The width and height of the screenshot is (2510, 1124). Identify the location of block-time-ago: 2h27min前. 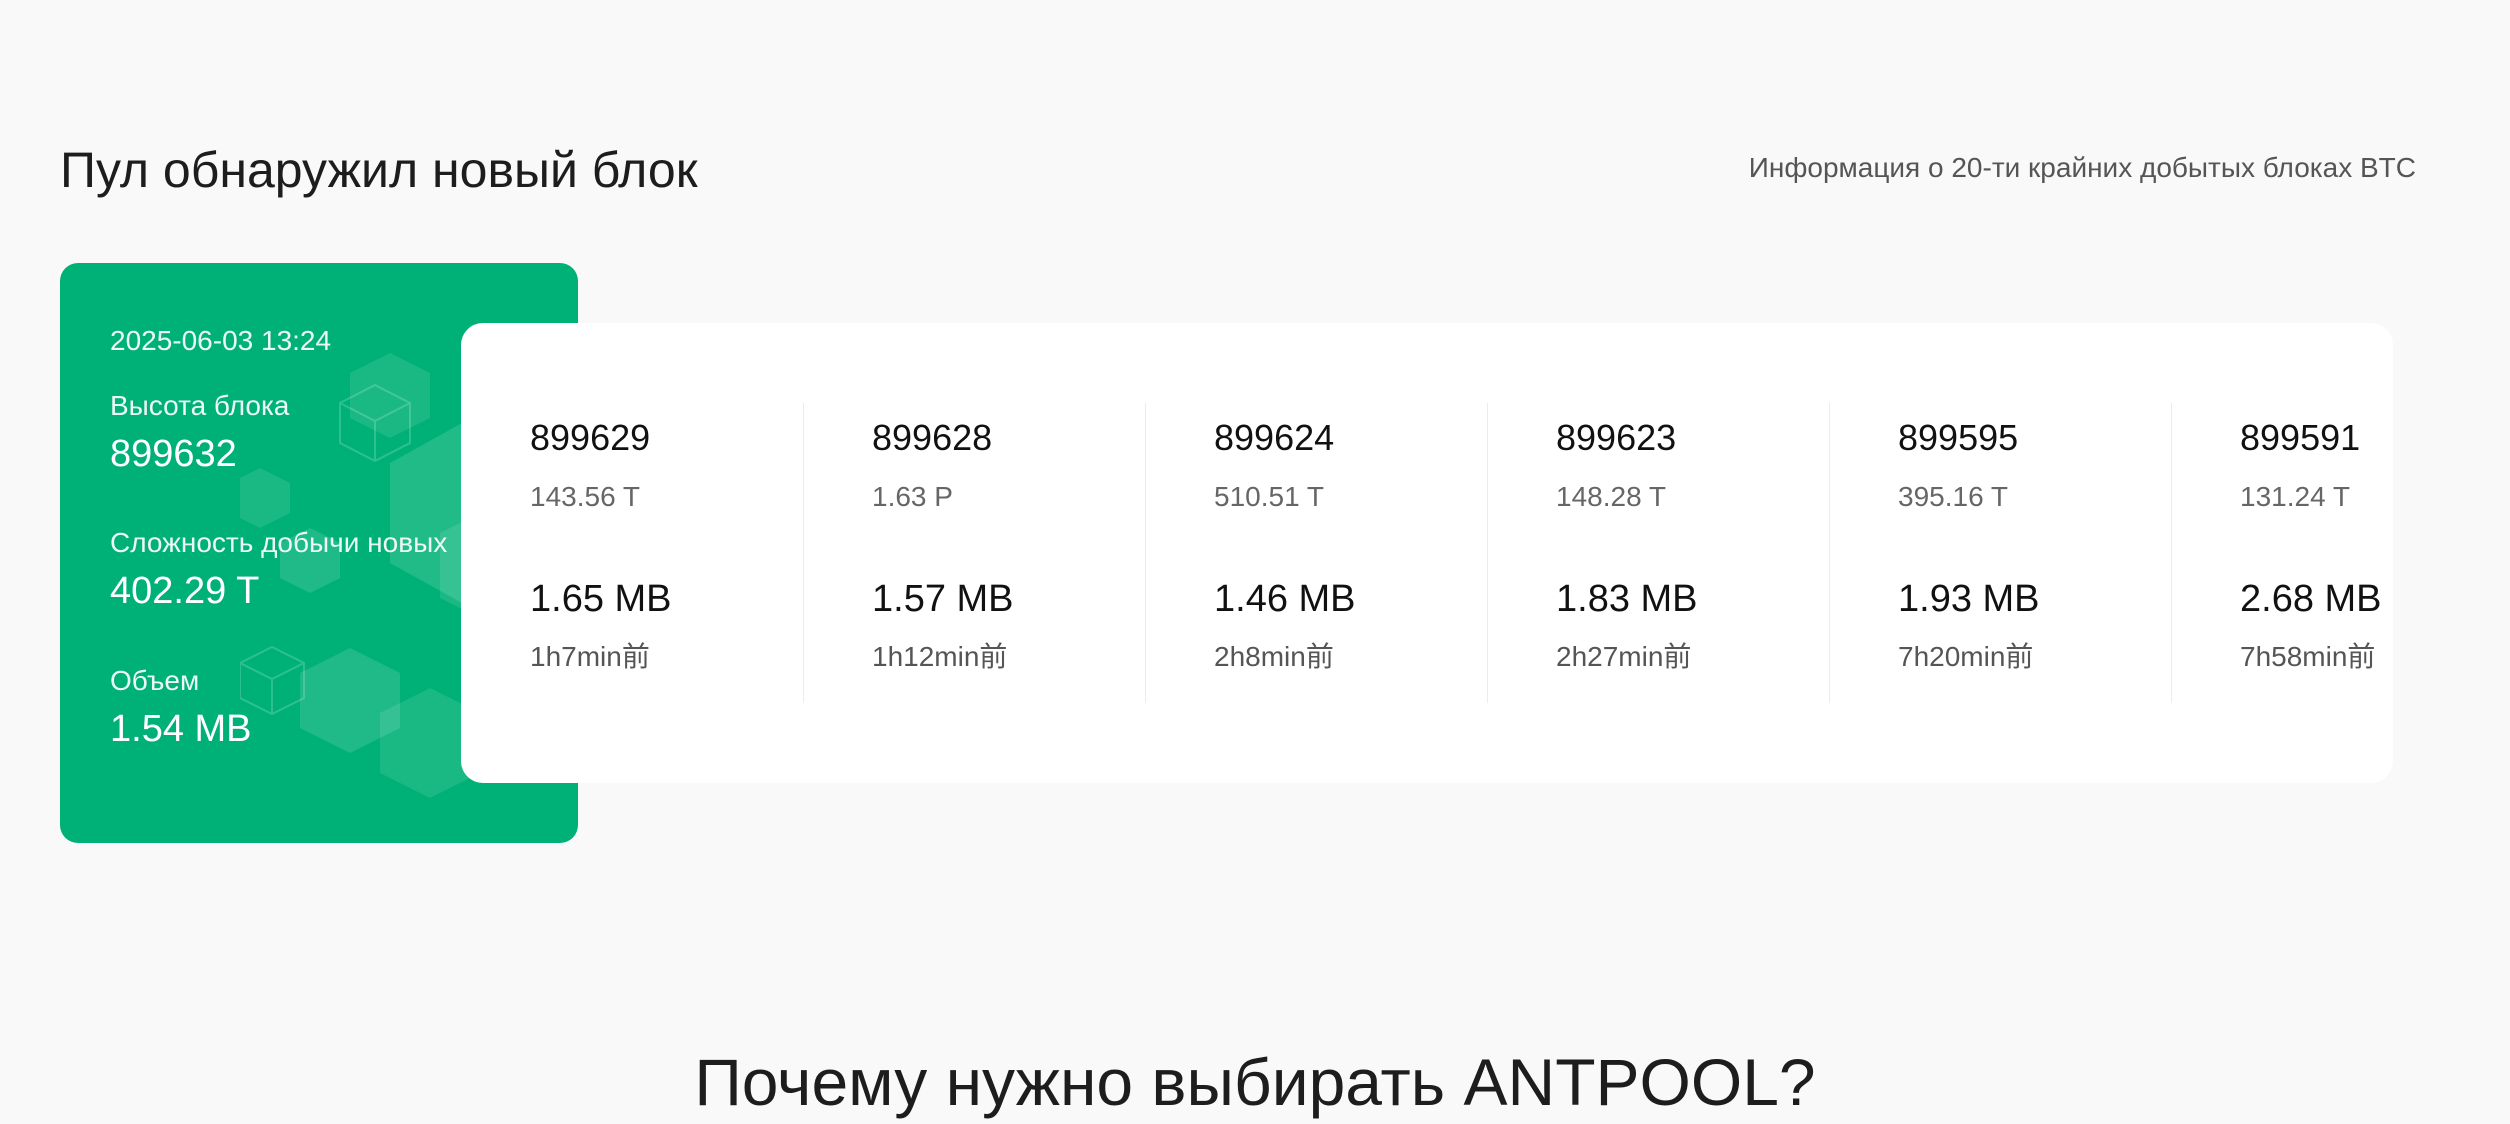
(1624, 656).